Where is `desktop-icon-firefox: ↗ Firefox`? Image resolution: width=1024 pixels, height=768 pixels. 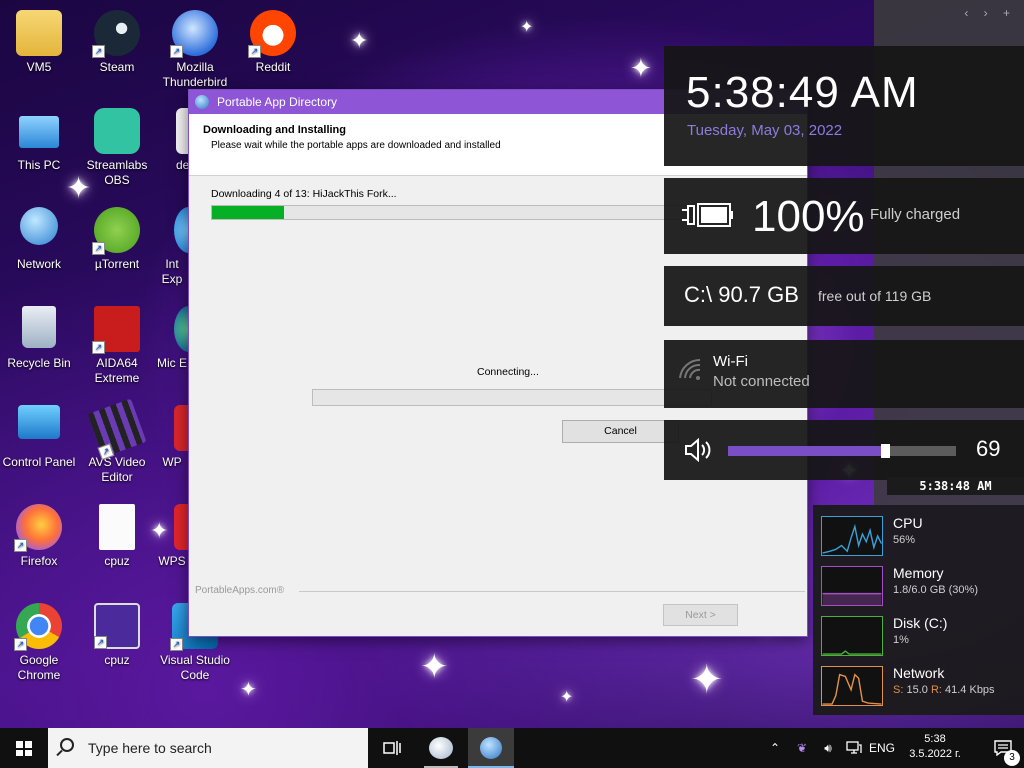
desktop-icon-firefox: ↗ Firefox is located at coordinates (39, 536).